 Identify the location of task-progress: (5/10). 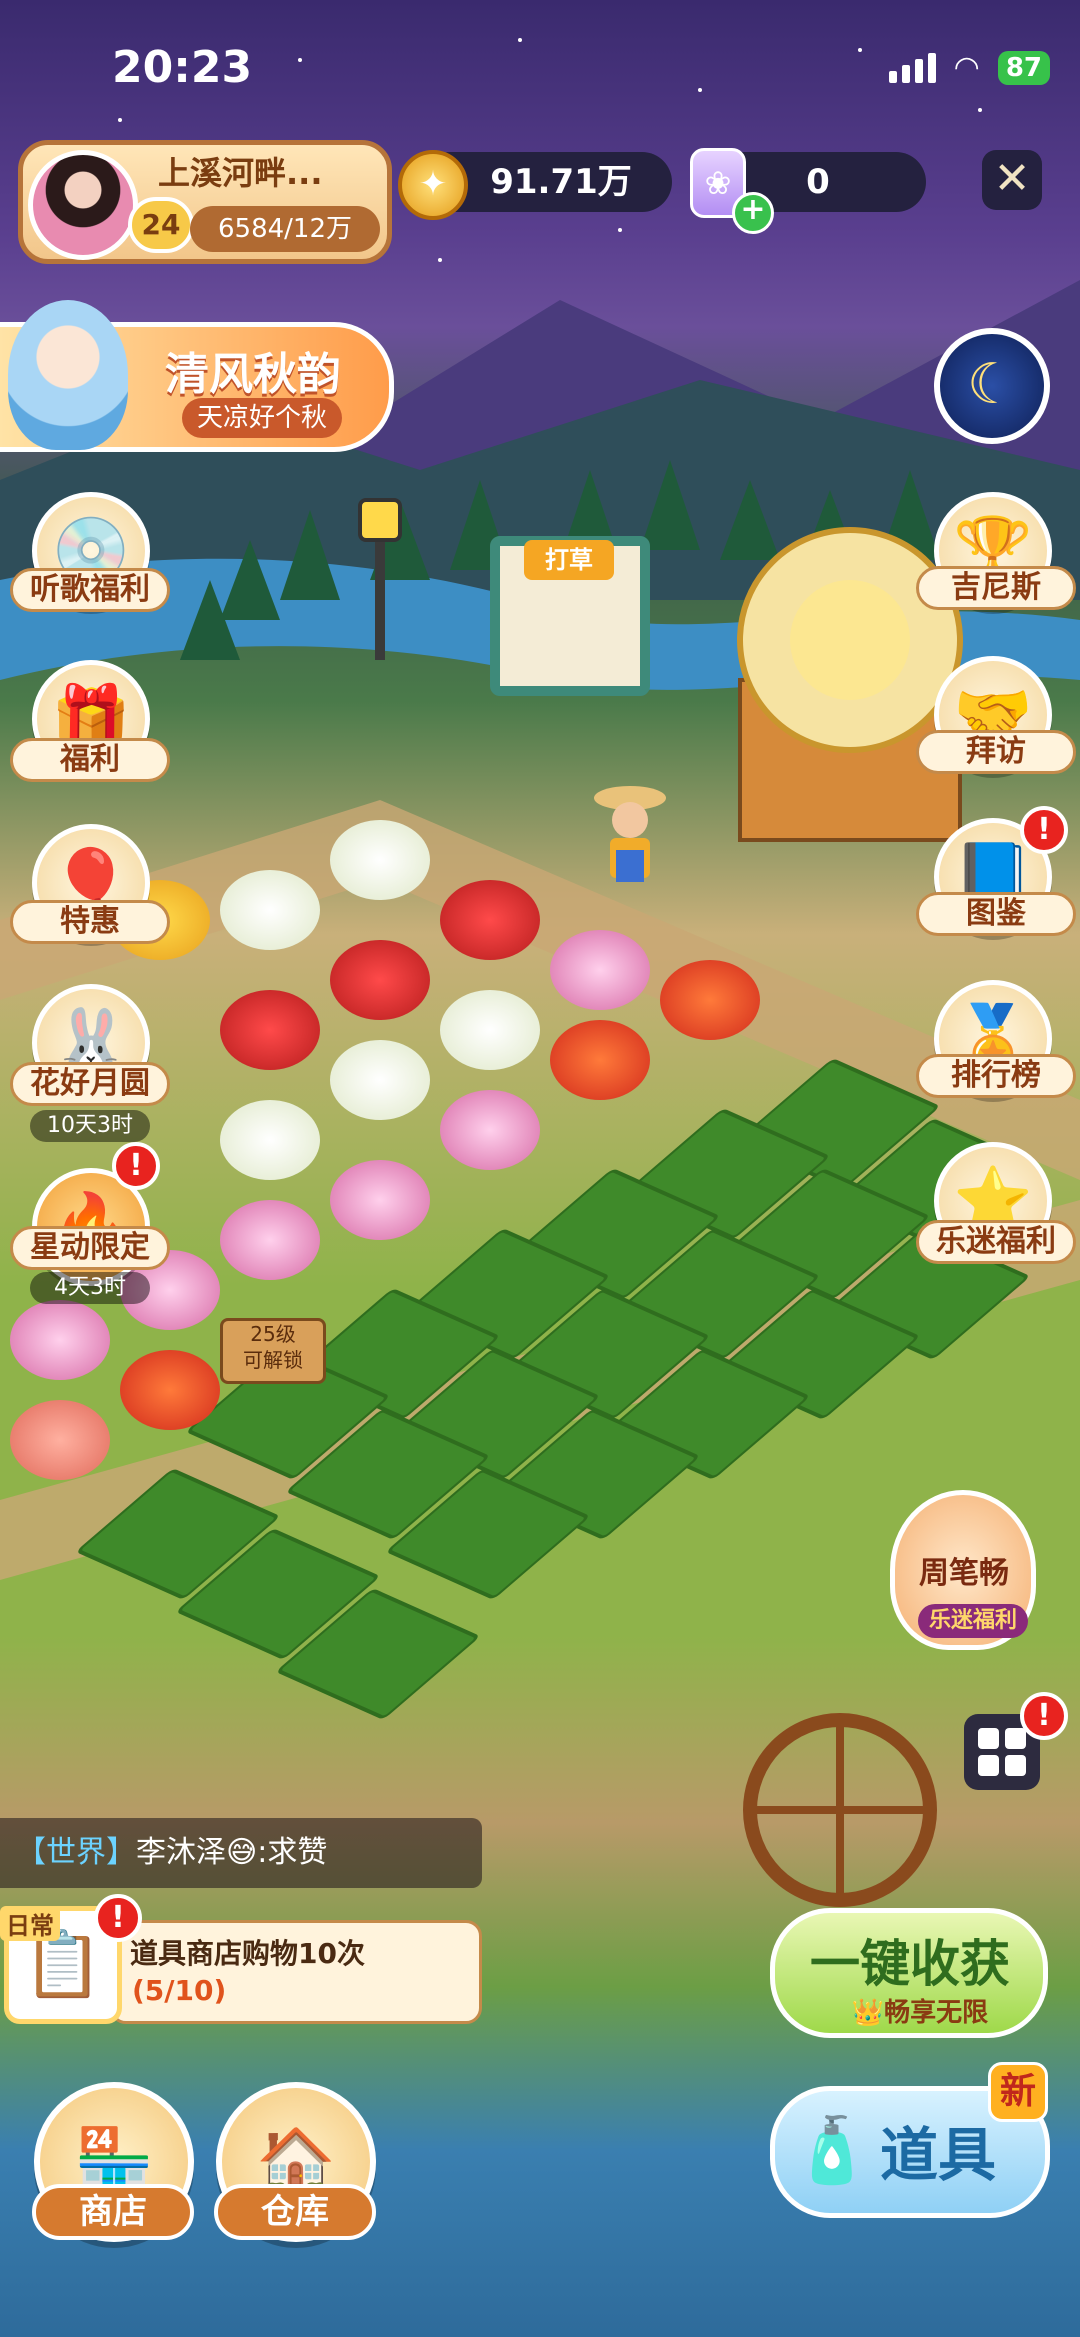
(179, 1990).